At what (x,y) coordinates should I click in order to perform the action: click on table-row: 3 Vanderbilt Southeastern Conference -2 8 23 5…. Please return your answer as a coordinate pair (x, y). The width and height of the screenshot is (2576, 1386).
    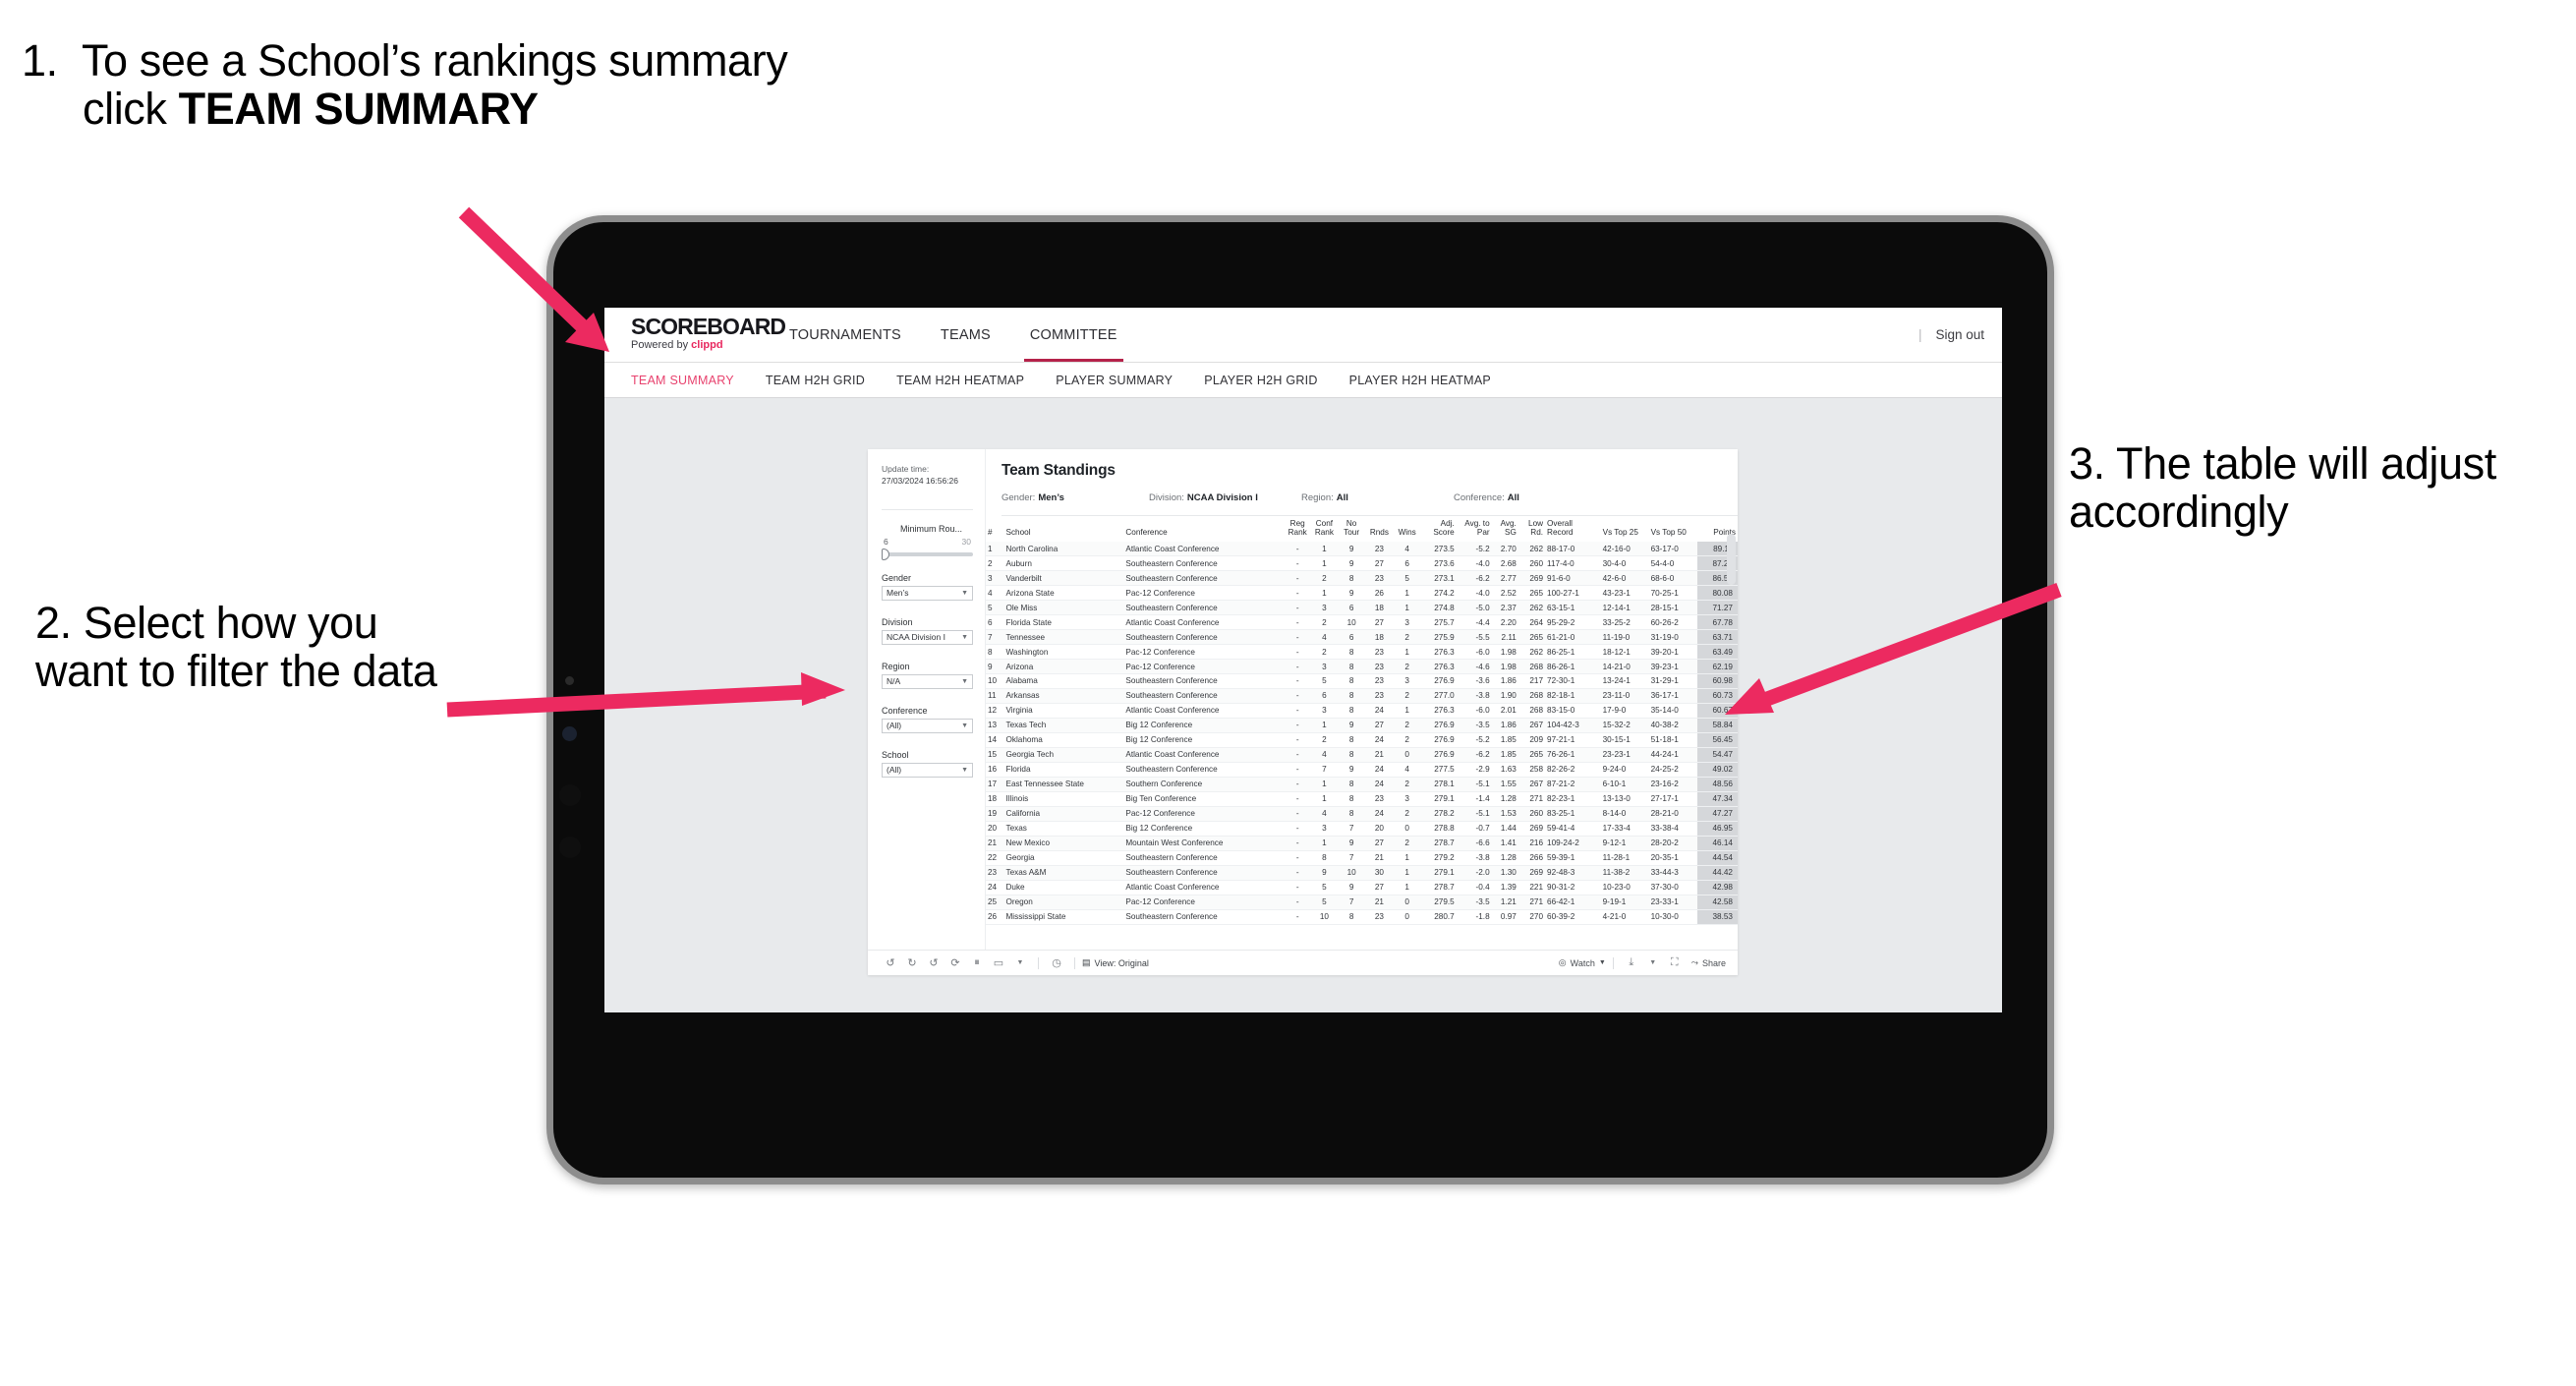
    Looking at the image, I should click on (1362, 578).